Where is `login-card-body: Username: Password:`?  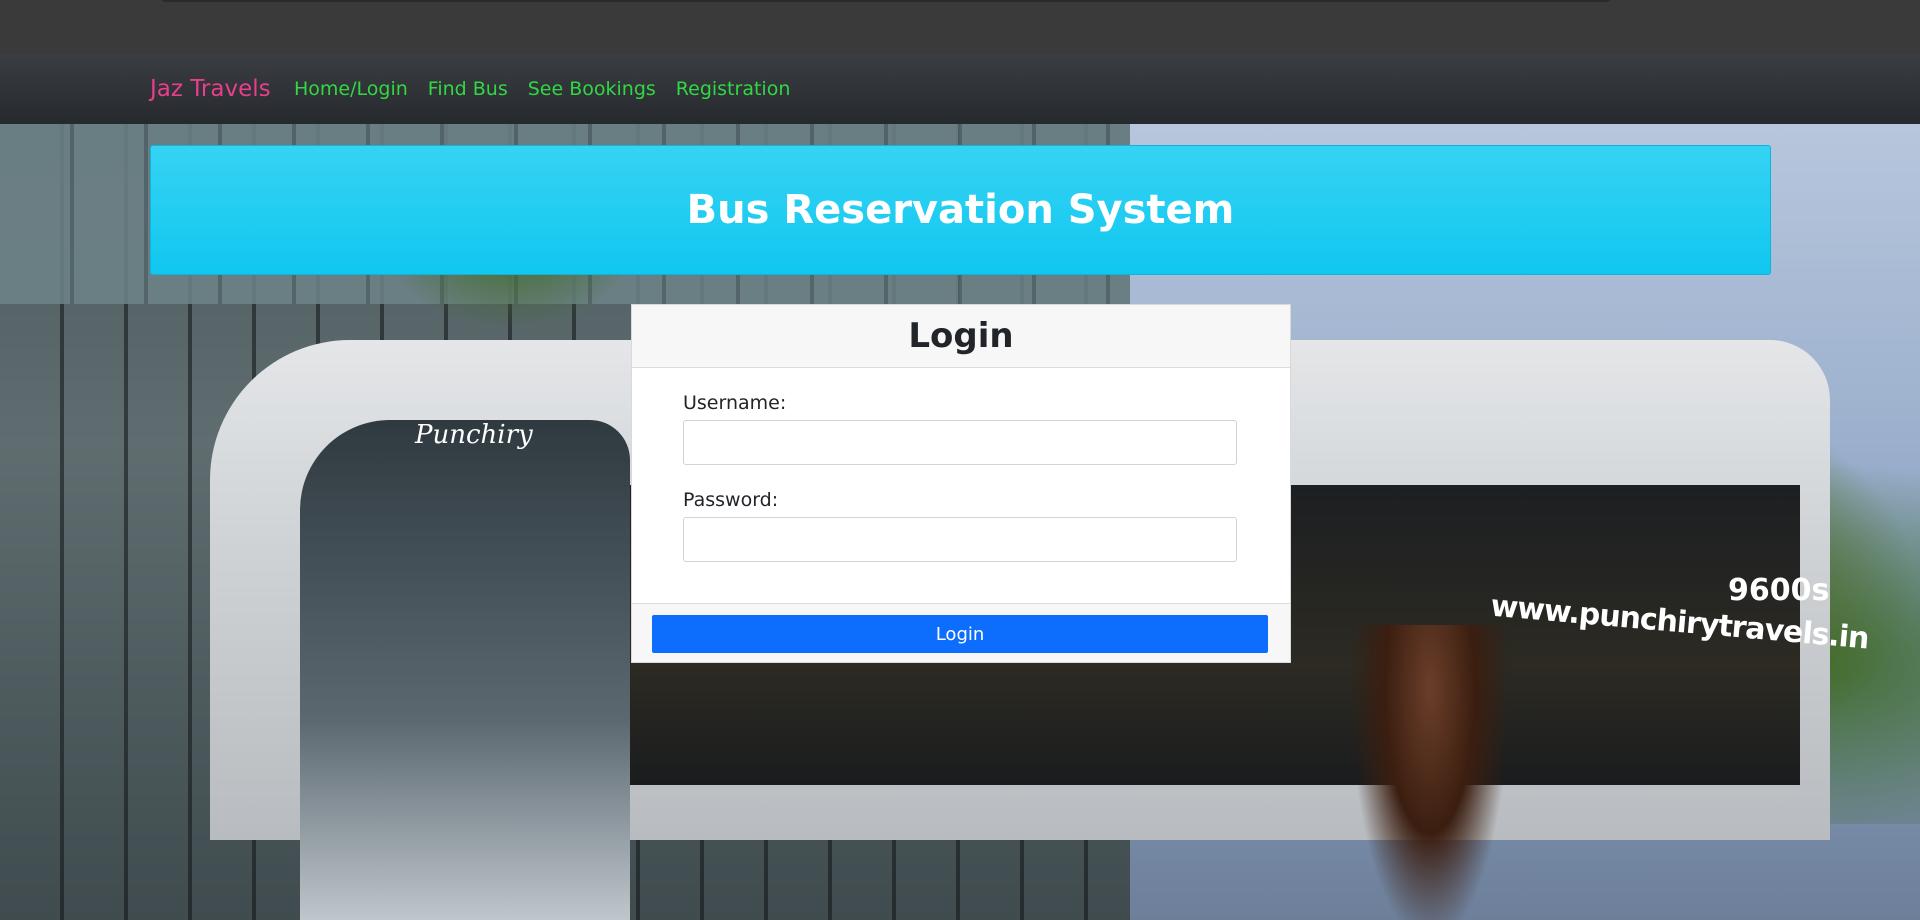
login-card-body: Username: Password: is located at coordinates (961, 486).